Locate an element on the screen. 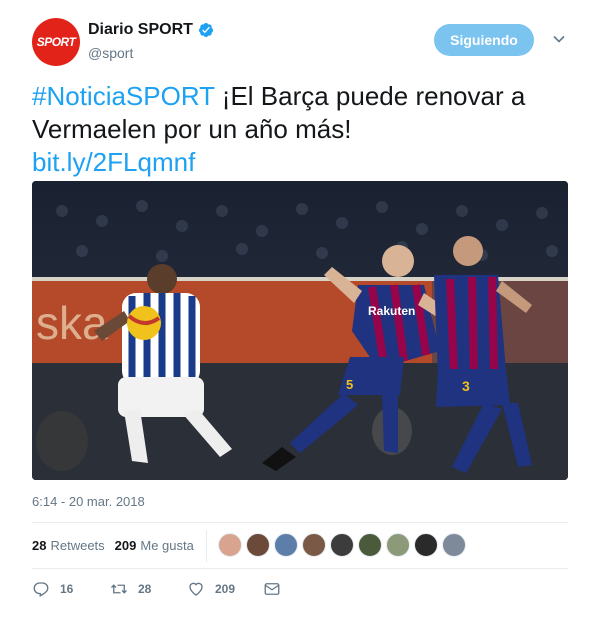 The height and width of the screenshot is (623, 600). account-name: Diario SPORT is located at coordinates (140, 30).